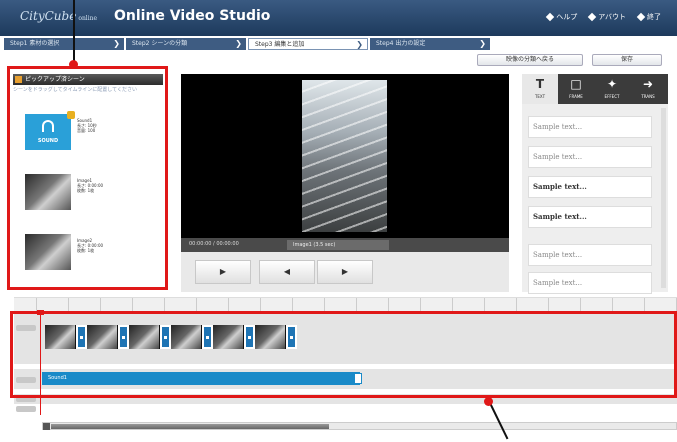 Image resolution: width=677 pixels, height=442 pixels. Describe the element at coordinates (308, 44) in the screenshot. I see `tab-step3: Step3 編集と追加 ❯` at that location.